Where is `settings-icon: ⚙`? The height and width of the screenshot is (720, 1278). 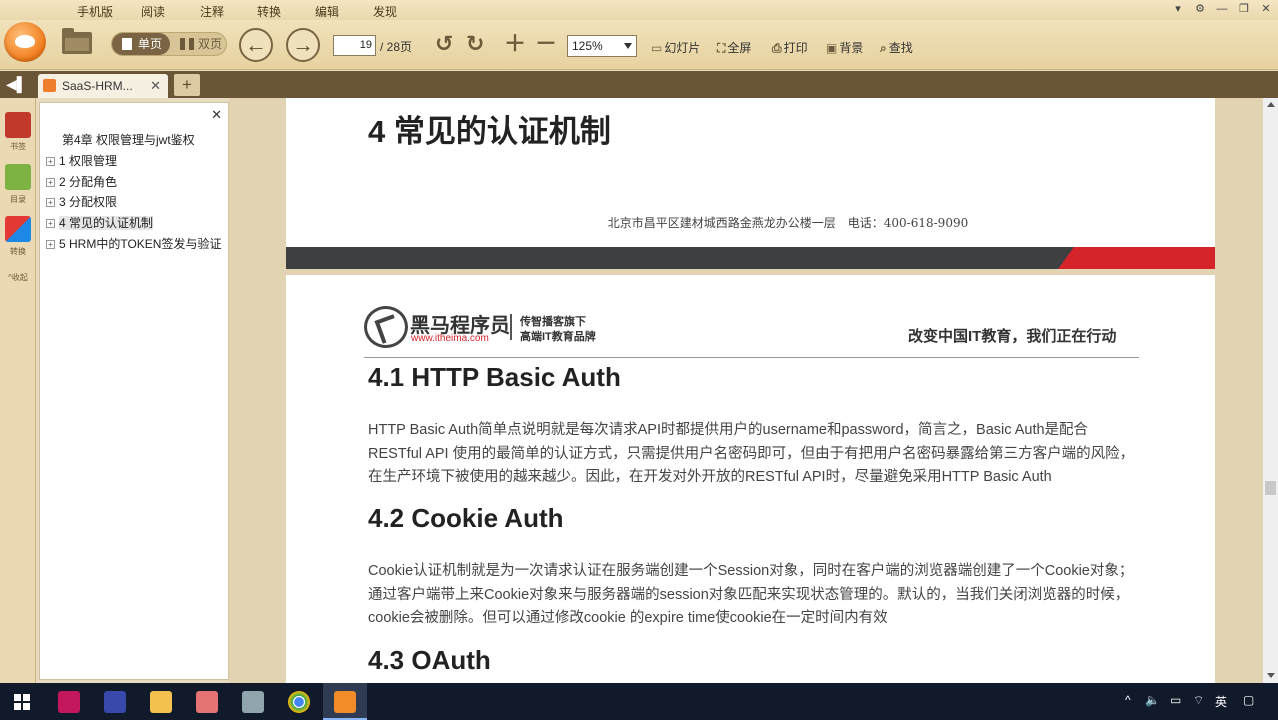 settings-icon: ⚙ is located at coordinates (1200, 9).